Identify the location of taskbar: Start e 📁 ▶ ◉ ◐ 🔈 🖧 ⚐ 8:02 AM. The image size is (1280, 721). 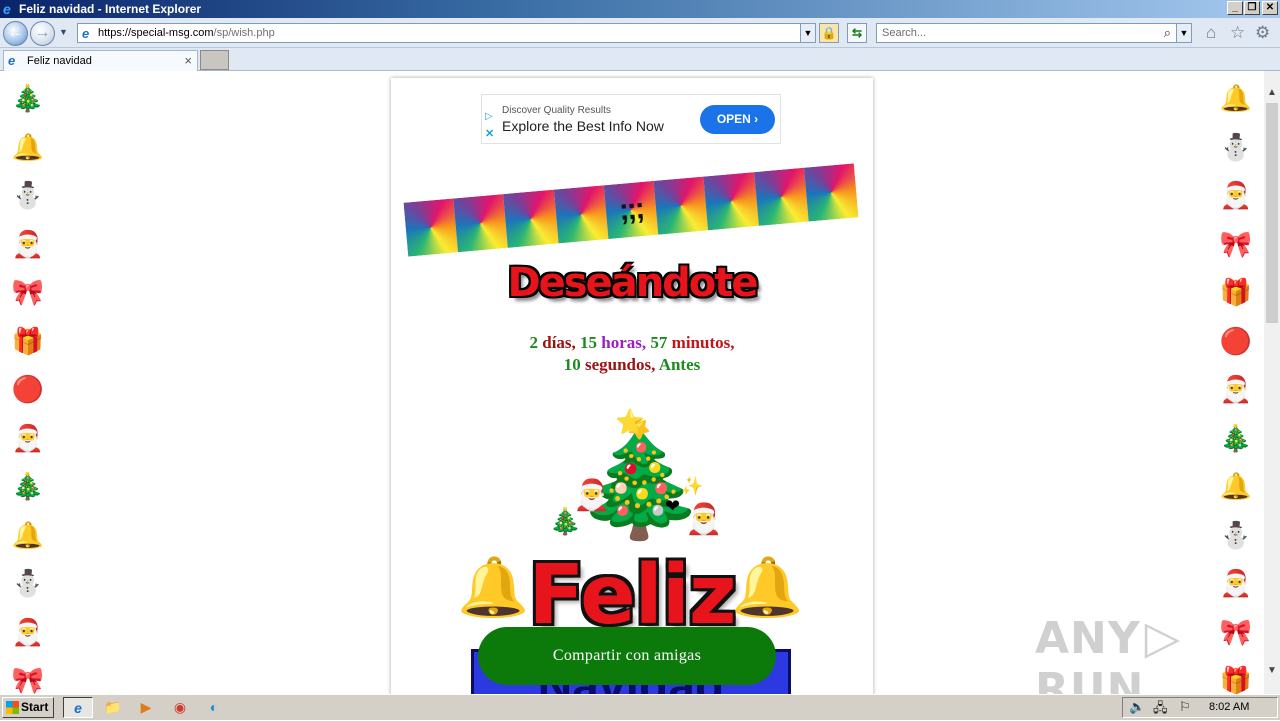
(640, 707).